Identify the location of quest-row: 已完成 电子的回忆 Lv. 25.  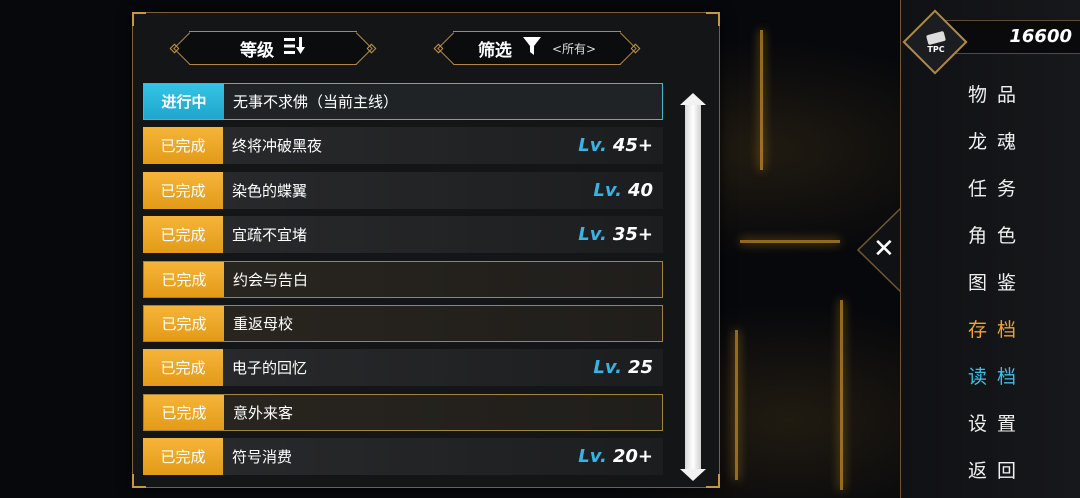
(403, 368).